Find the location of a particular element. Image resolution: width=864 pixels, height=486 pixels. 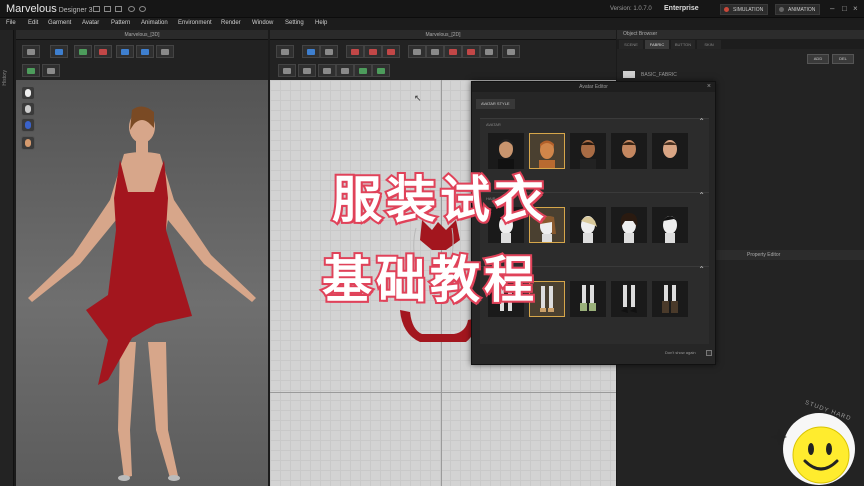

smiley-right-eye is located at coordinates (829, 449).